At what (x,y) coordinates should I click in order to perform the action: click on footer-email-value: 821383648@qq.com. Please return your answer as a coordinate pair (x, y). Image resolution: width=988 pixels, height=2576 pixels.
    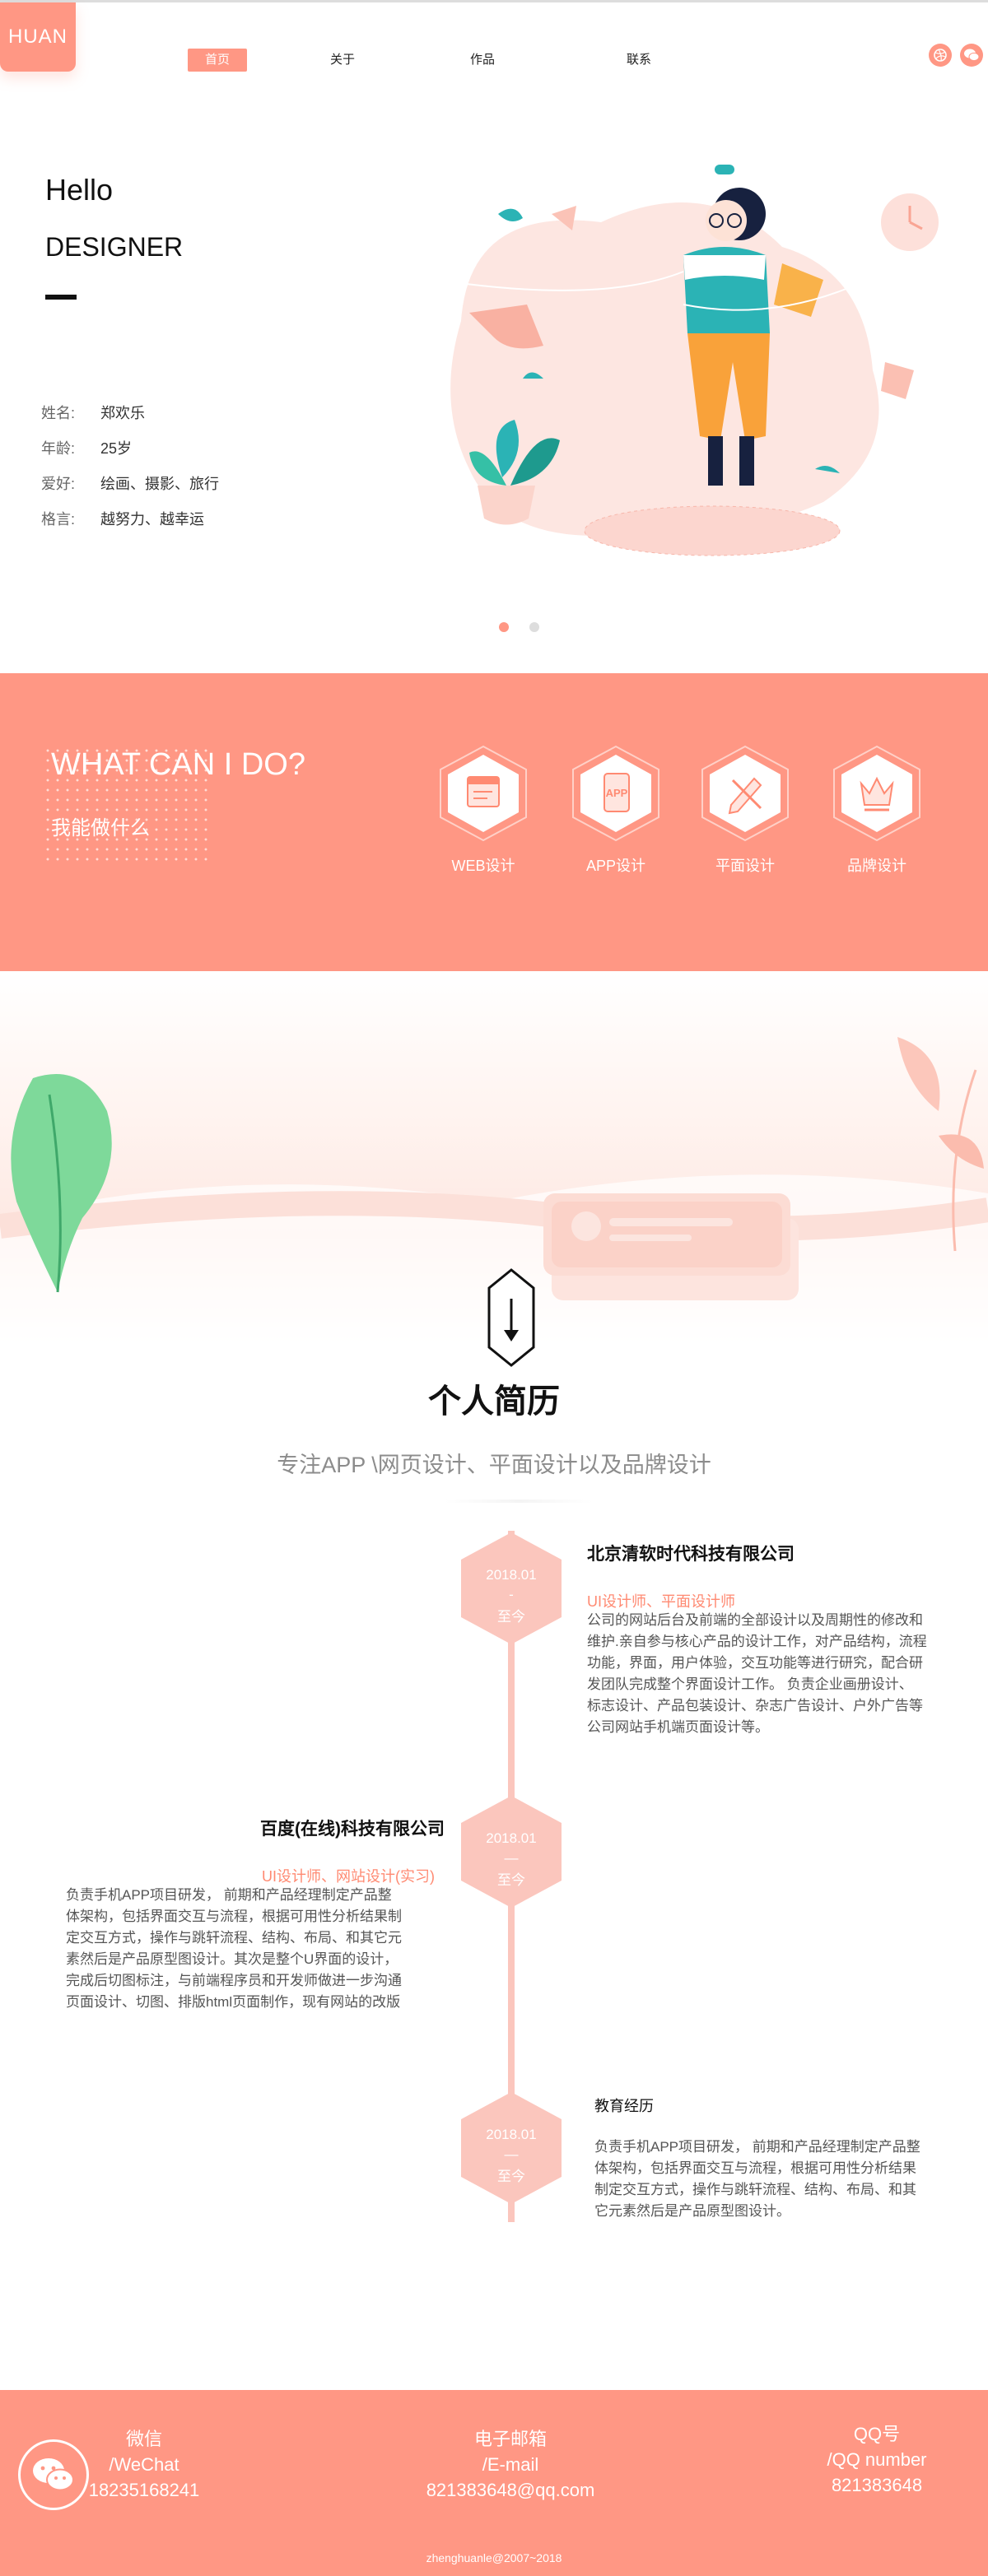
    Looking at the image, I should click on (510, 2490).